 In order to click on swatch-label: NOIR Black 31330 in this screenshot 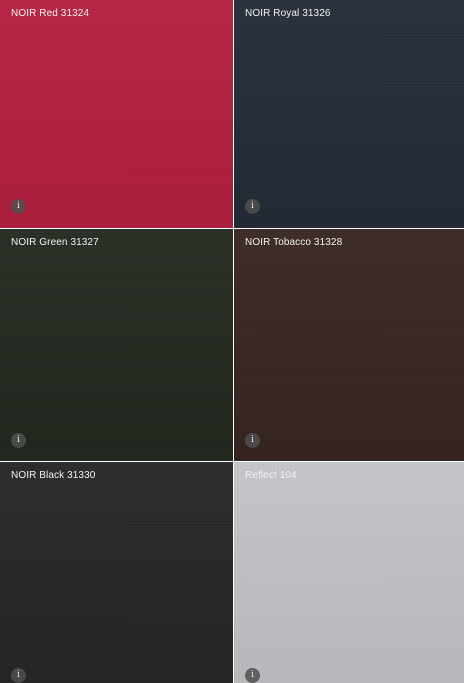, I will do `click(53, 475)`.